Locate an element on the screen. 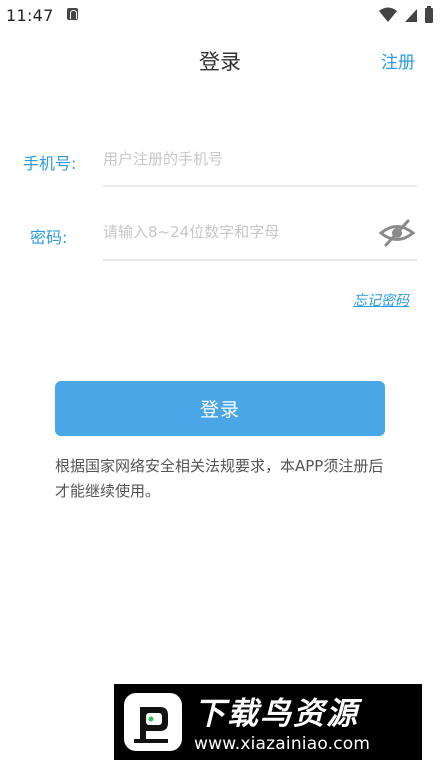 The width and height of the screenshot is (440, 770). bird-logo-icon is located at coordinates (153, 722).